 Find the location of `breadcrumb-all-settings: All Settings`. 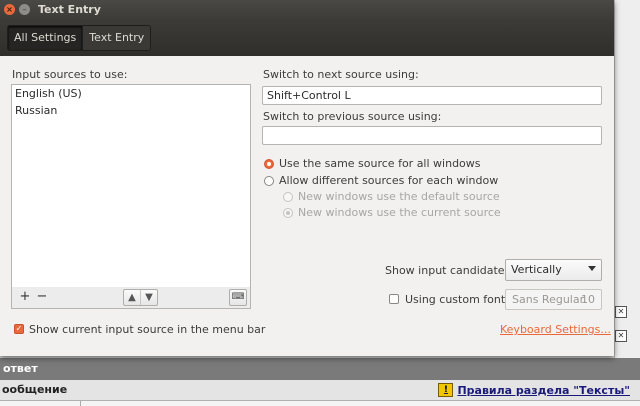

breadcrumb-all-settings: All Settings is located at coordinates (45, 38).